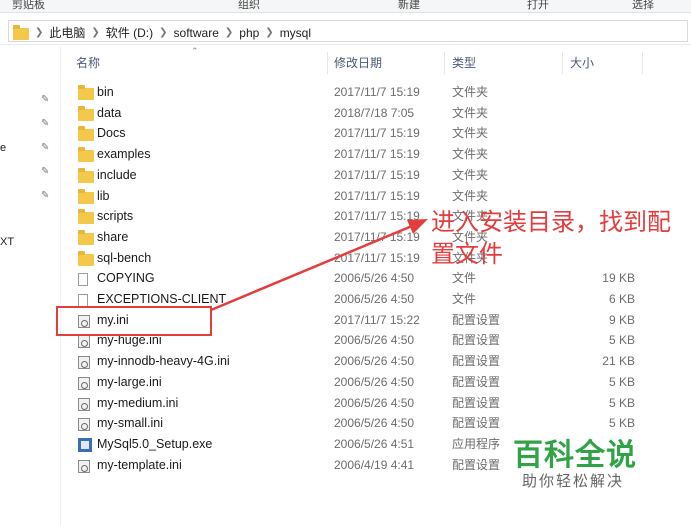 Image resolution: width=691 pixels, height=525 pixels. Describe the element at coordinates (105, 92) in the screenshot. I see `file-name: bin` at that location.